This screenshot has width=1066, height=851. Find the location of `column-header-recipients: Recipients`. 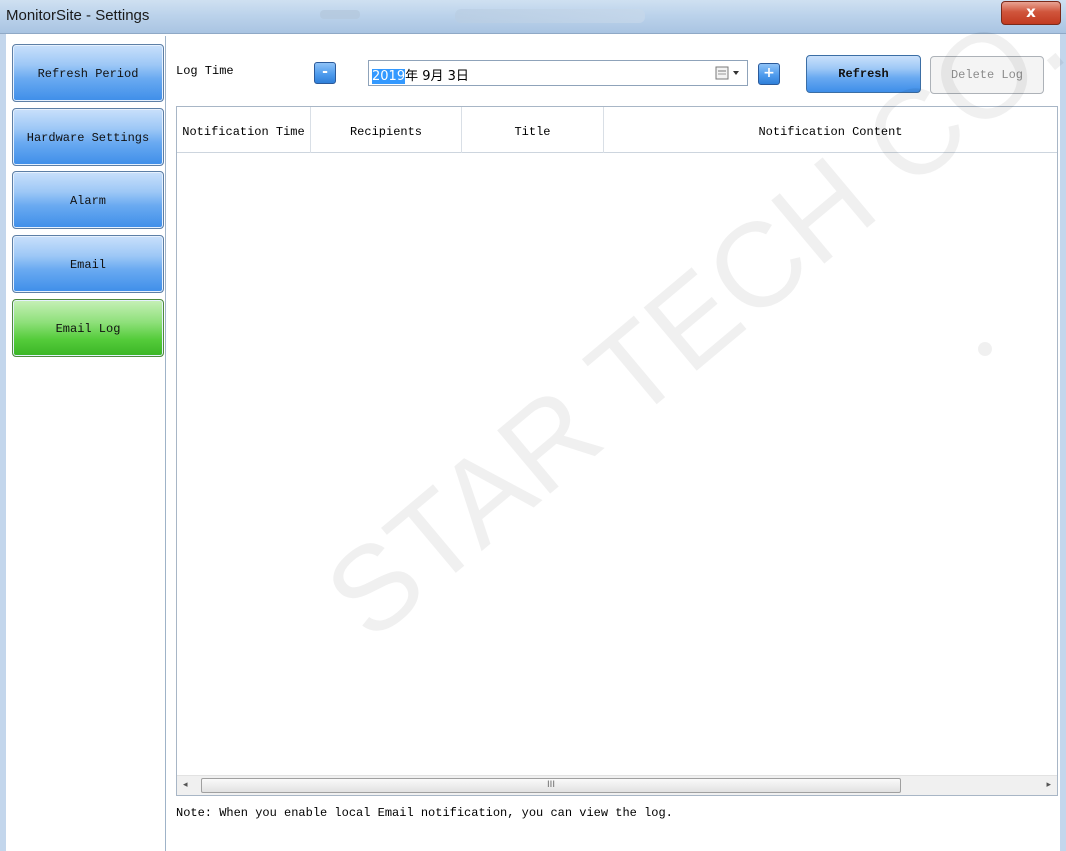

column-header-recipients: Recipients is located at coordinates (386, 130).